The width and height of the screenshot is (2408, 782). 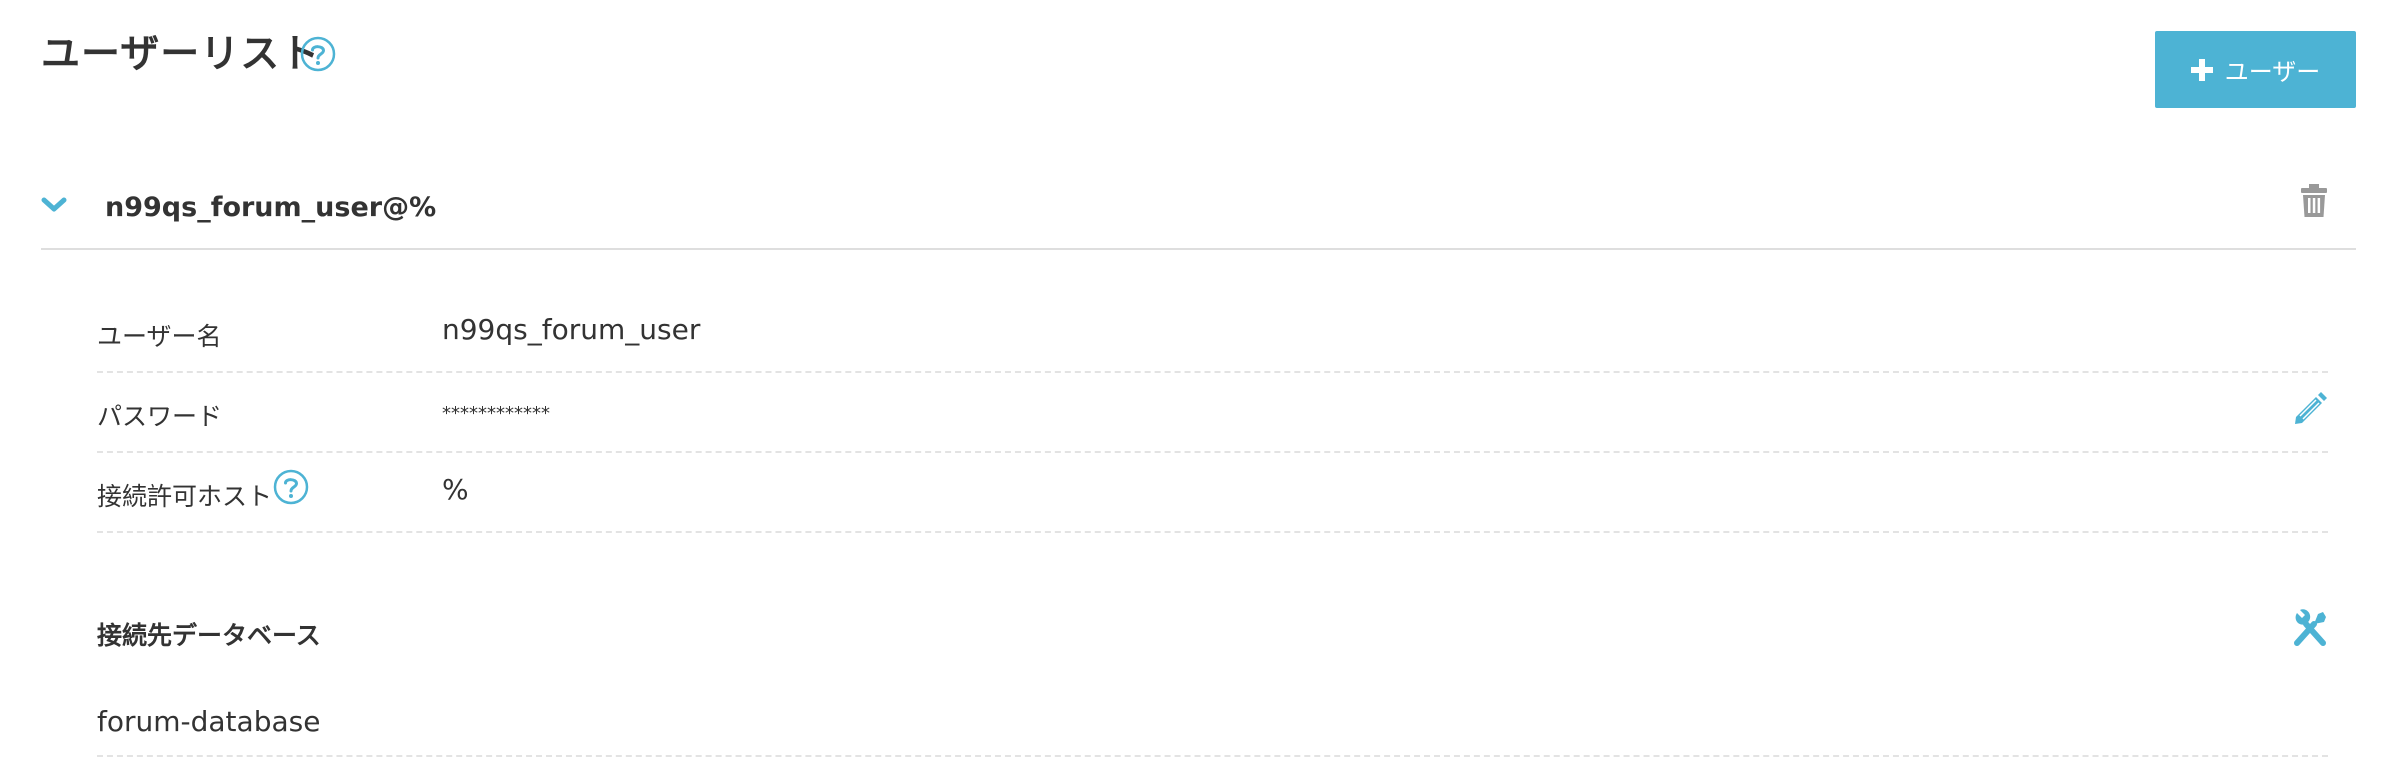 I want to click on username-row: ユーザー名 n99qs_forum_user, so click(x=1212, y=333).